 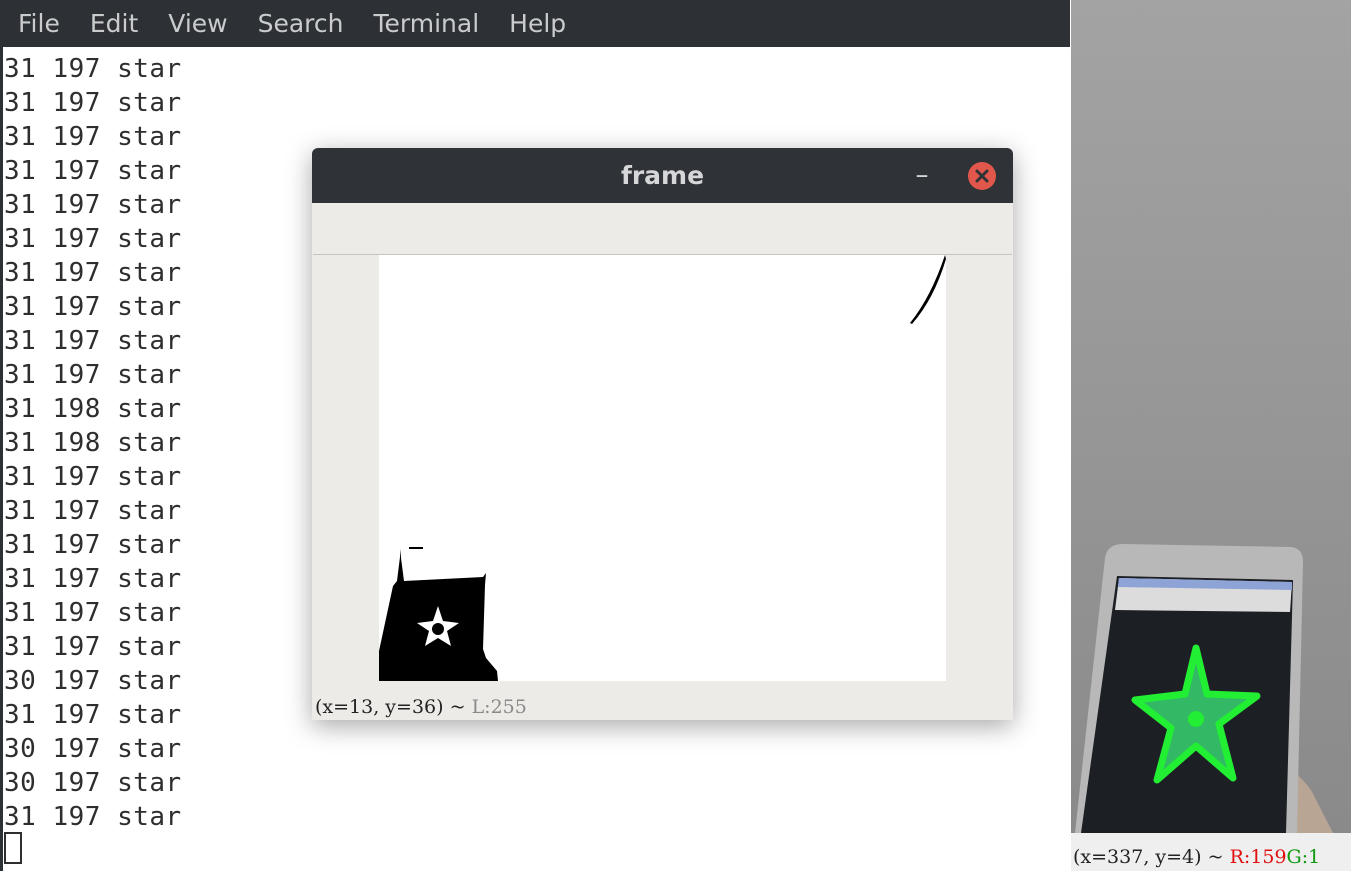 What do you see at coordinates (438, 629) in the screenshot?
I see `star-center-dot` at bounding box center [438, 629].